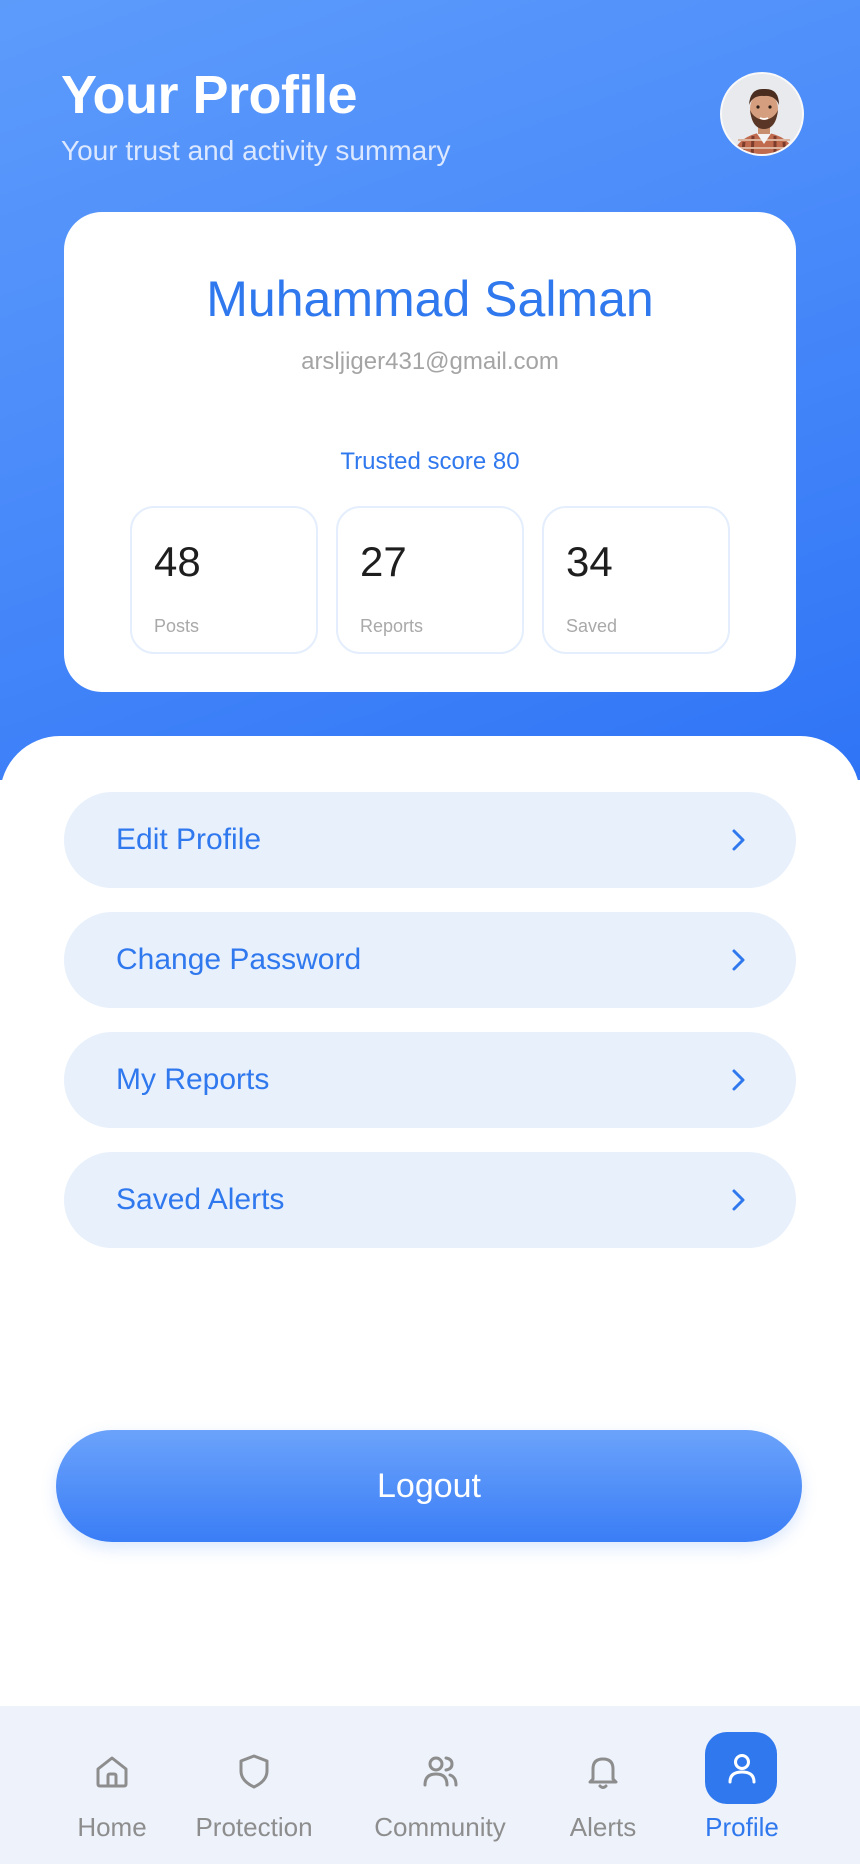 The width and height of the screenshot is (860, 1864). What do you see at coordinates (603, 1773) in the screenshot?
I see `bell-icon` at bounding box center [603, 1773].